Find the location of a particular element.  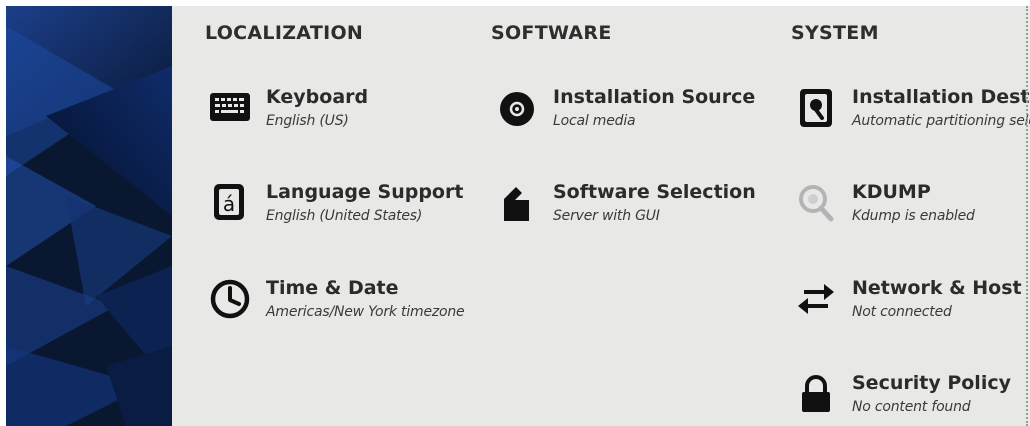

spoke-time-date: Time & Date Americas/New York timezone is located at coordinates (358, 307).